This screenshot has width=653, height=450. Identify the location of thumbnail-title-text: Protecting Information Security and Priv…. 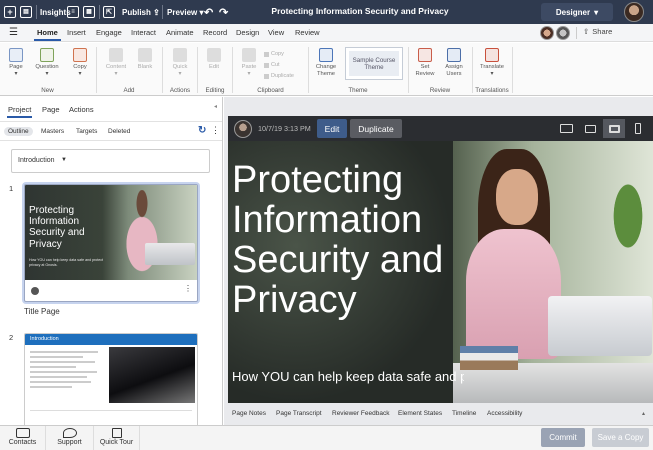
(57, 227).